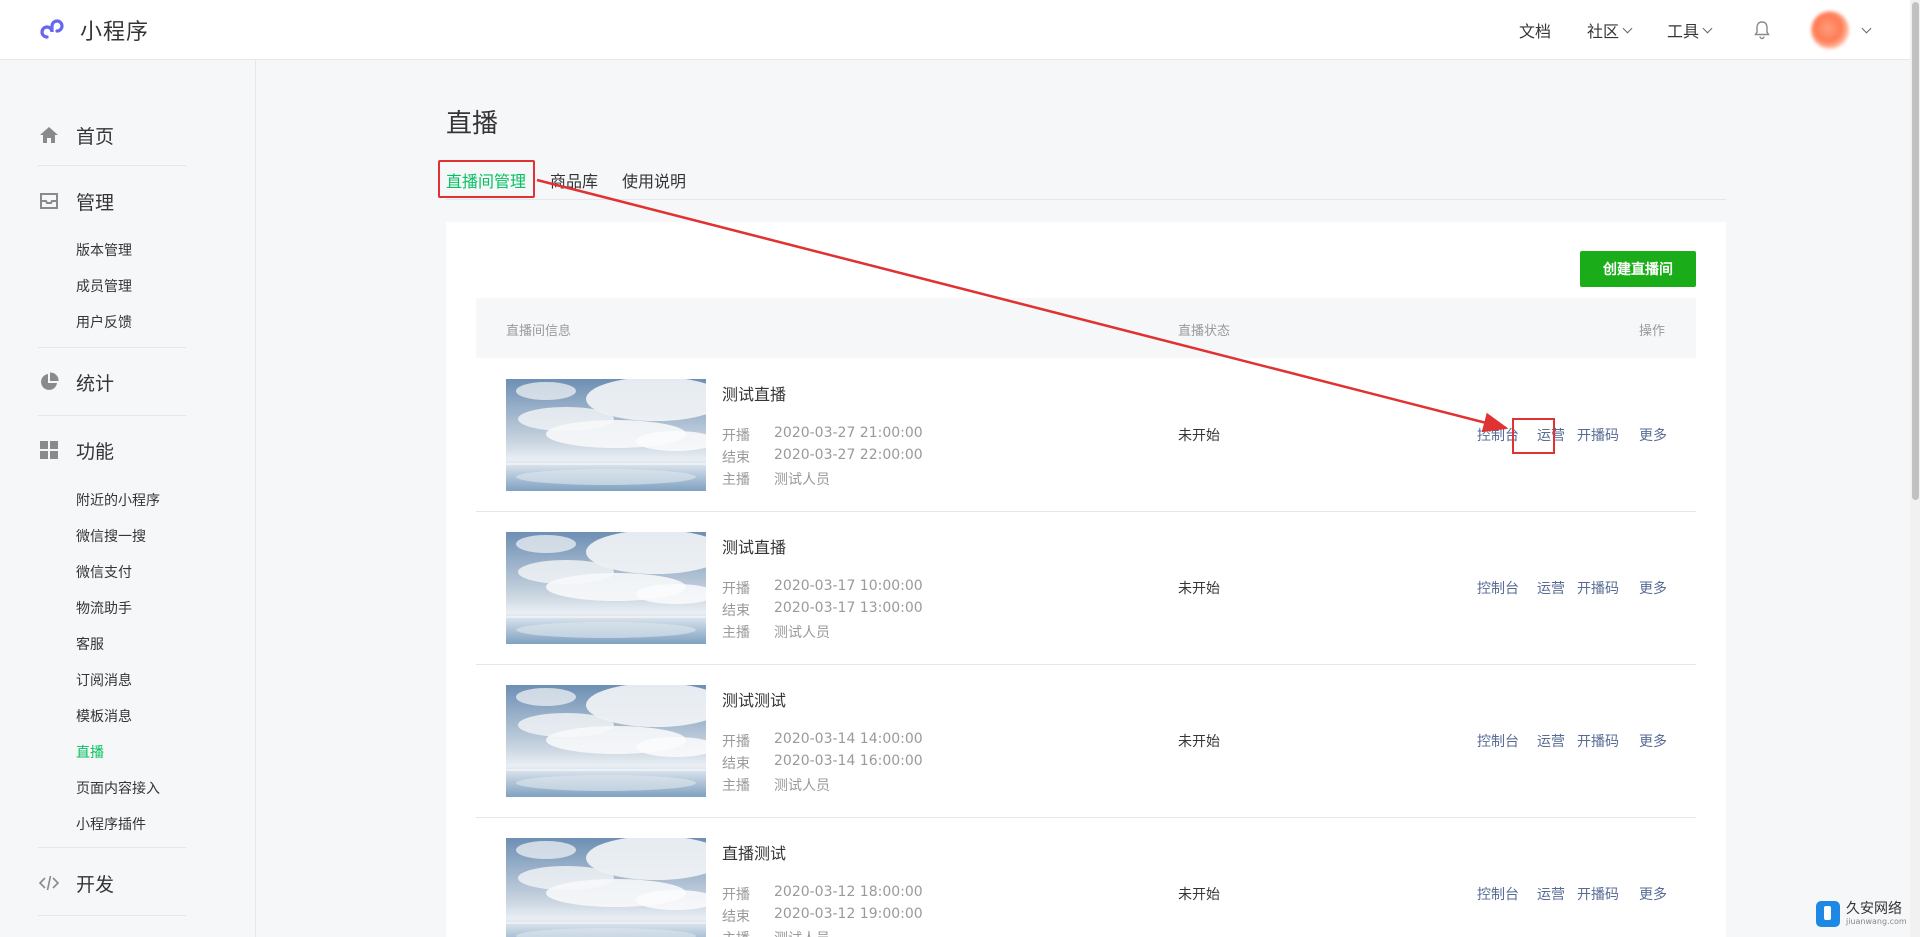  I want to click on create-room-button: 创建直播间, so click(1638, 269).